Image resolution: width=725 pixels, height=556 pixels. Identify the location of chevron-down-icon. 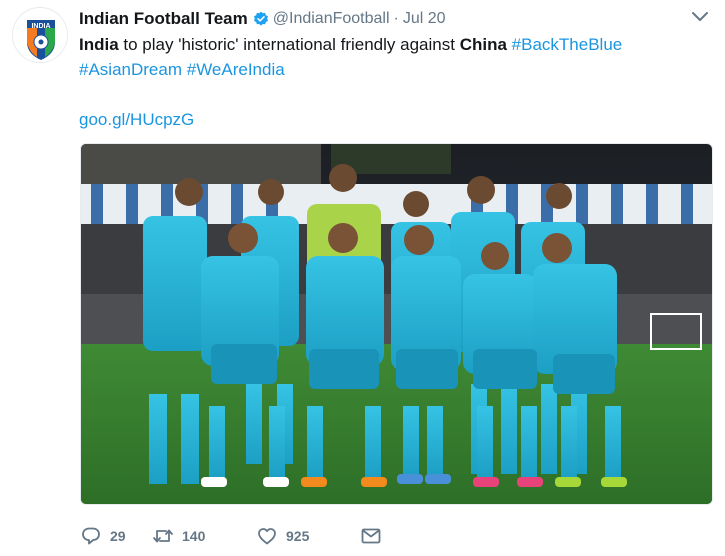
(700, 17).